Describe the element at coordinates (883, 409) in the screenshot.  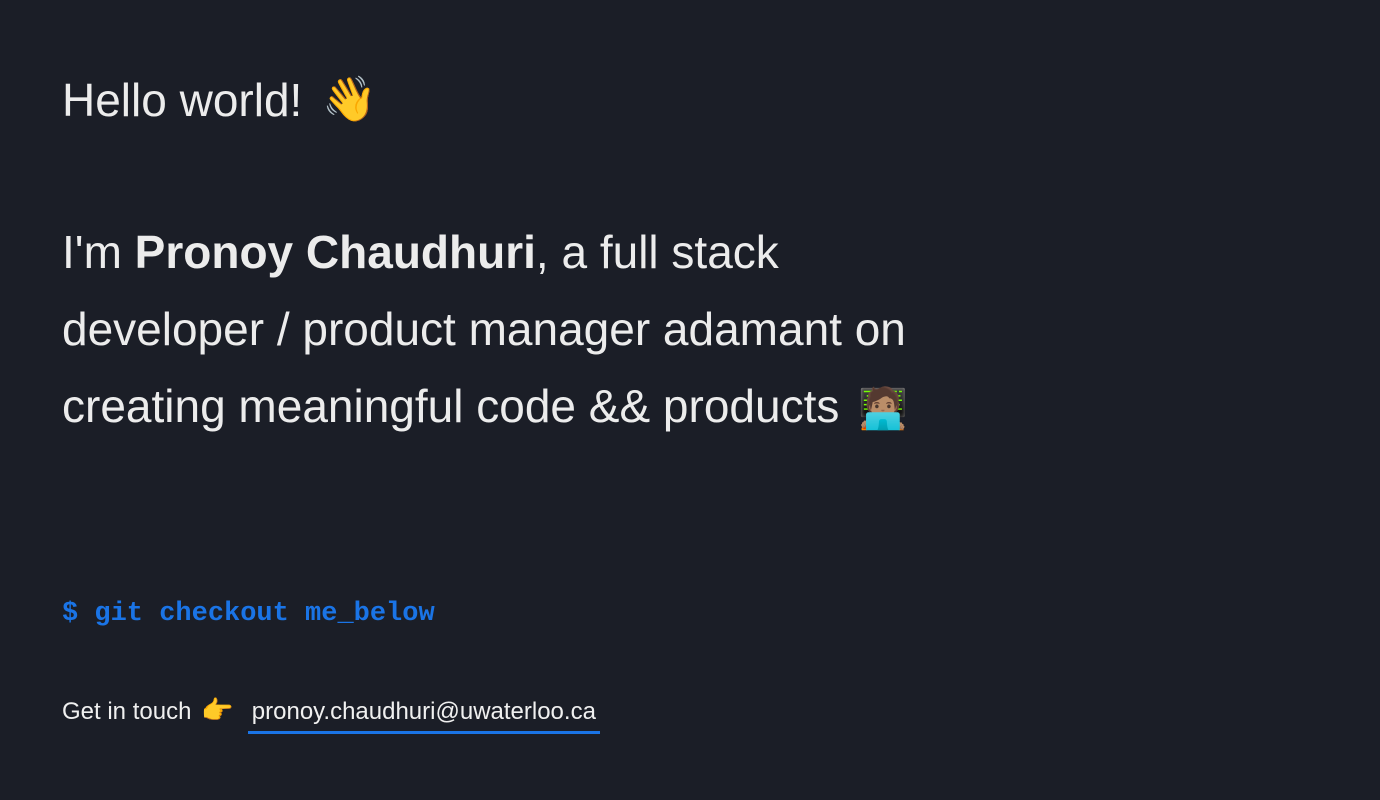
I see `technologist-icon: 🧑🏽‍💻` at that location.